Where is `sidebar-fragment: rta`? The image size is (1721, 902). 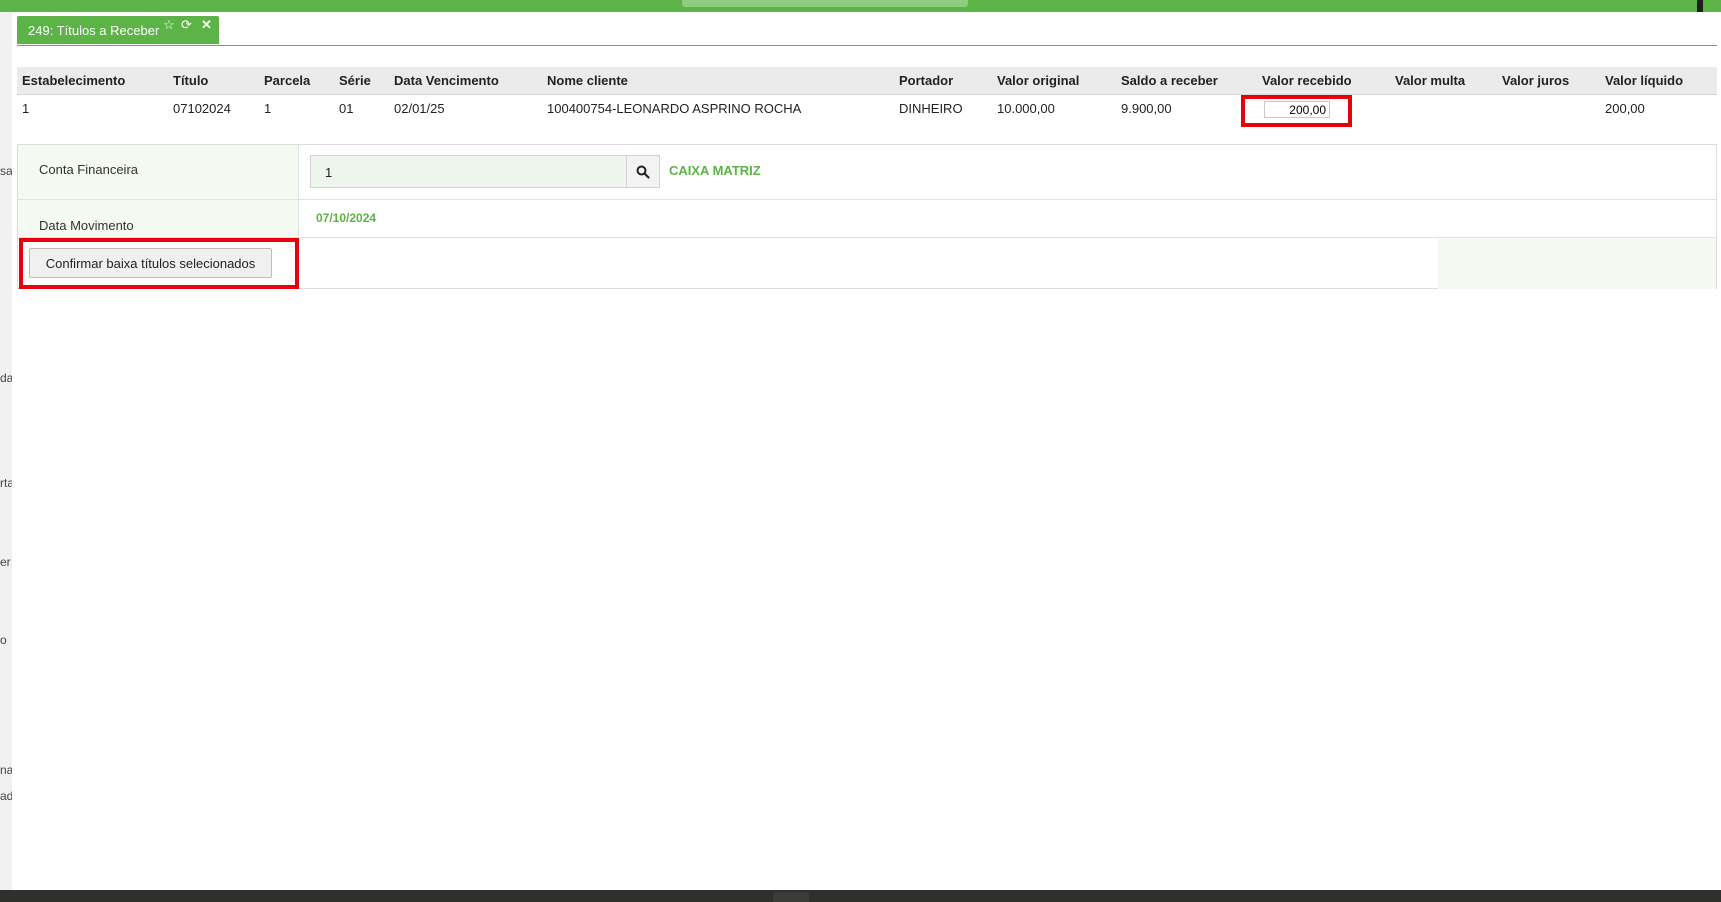 sidebar-fragment: rta is located at coordinates (6, 483).